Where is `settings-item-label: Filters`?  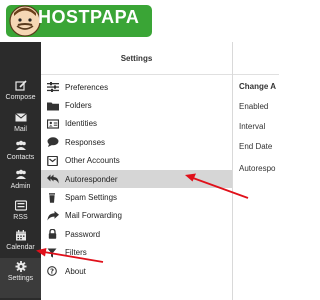
settings-item-label: Filters is located at coordinates (76, 253).